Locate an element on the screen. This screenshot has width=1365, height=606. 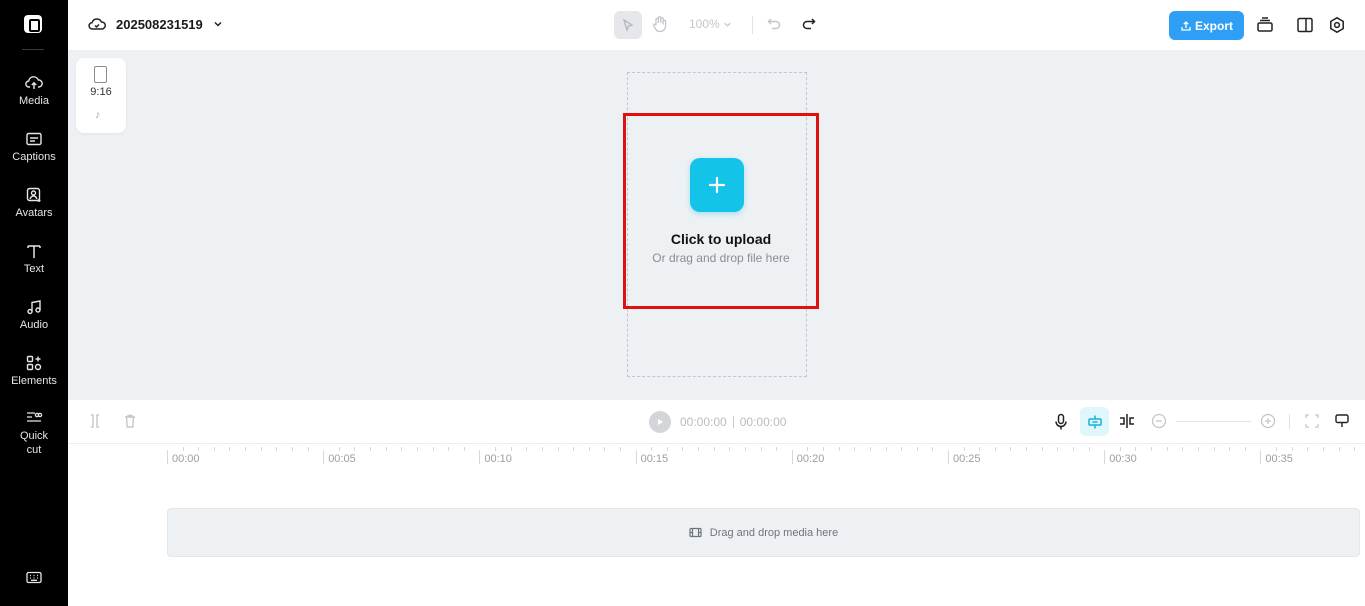
hand-tool-icon is located at coordinates (660, 26).